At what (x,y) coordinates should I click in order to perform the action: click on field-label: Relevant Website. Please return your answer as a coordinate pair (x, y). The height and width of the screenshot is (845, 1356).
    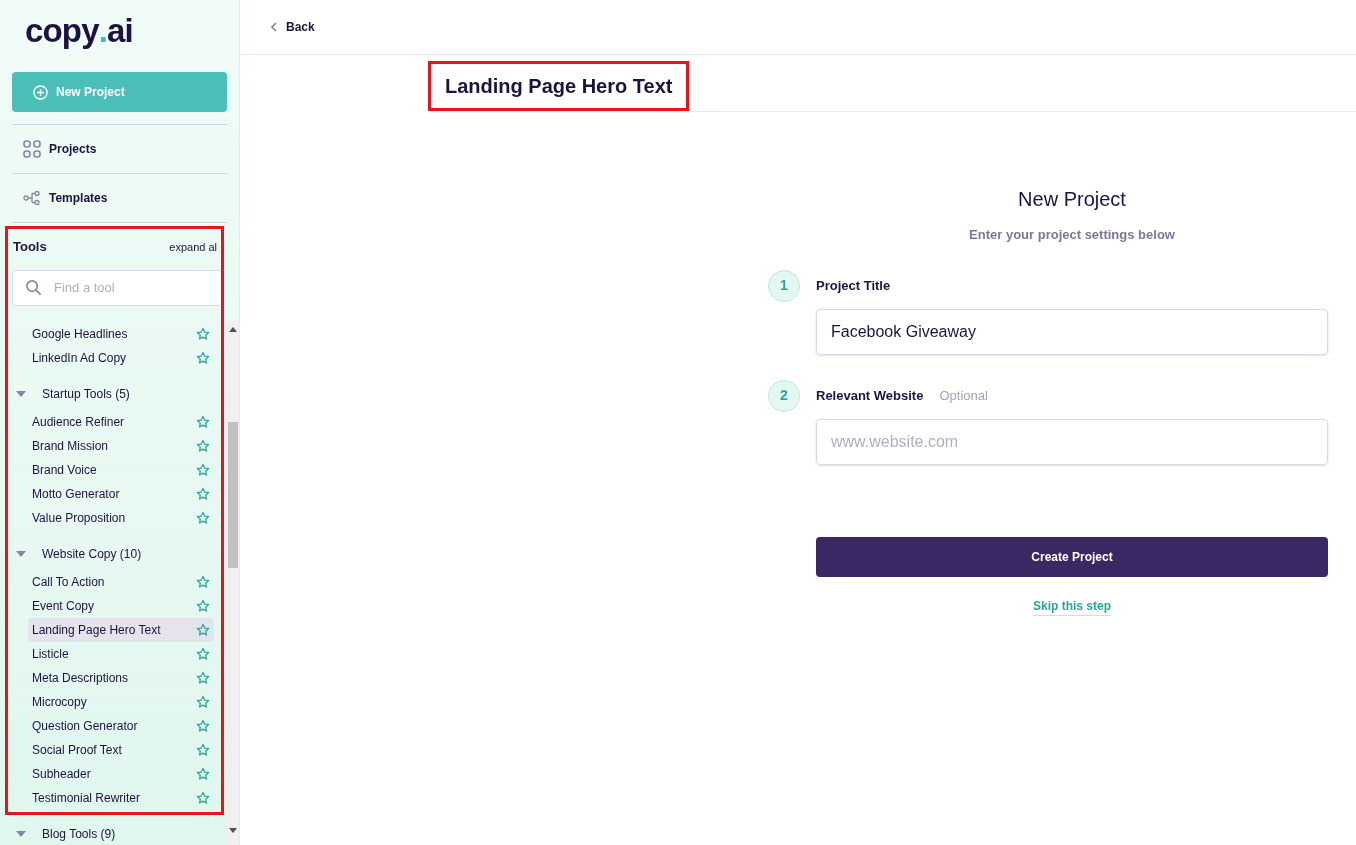
    Looking at the image, I should click on (870, 395).